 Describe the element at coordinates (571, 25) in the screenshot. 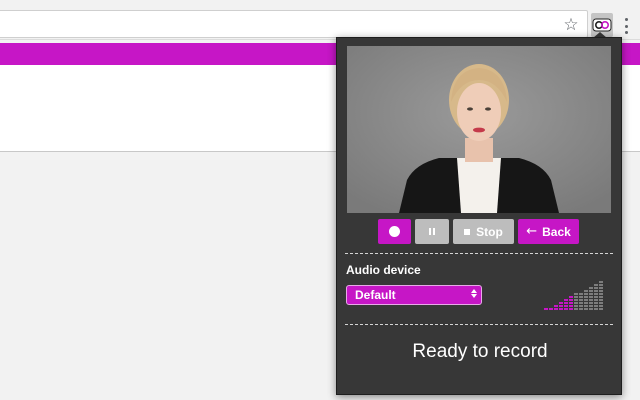

I see `star-icon: ☆` at that location.